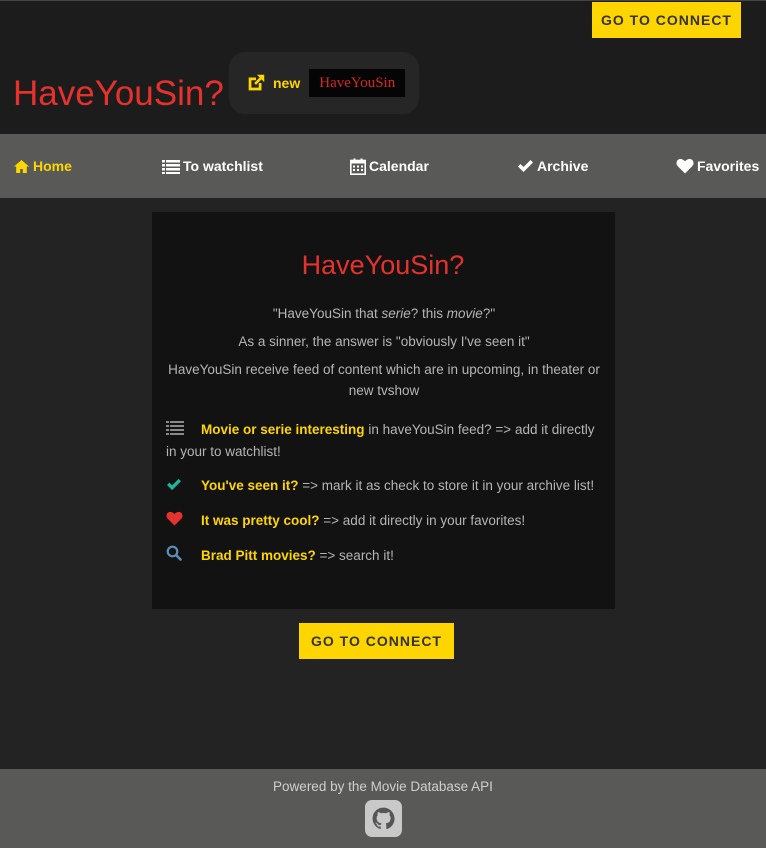 The width and height of the screenshot is (766, 848). I want to click on nav-item-label: Home, so click(52, 166).